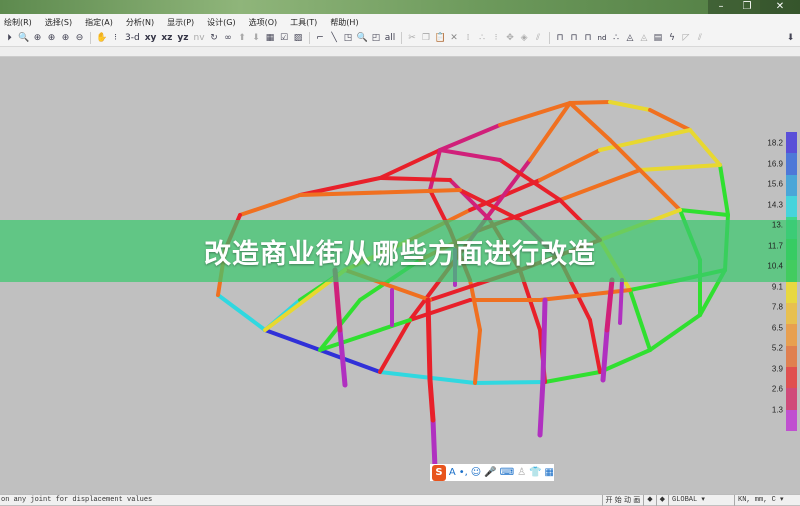  I want to click on view-yz-button: yz, so click(182, 38).